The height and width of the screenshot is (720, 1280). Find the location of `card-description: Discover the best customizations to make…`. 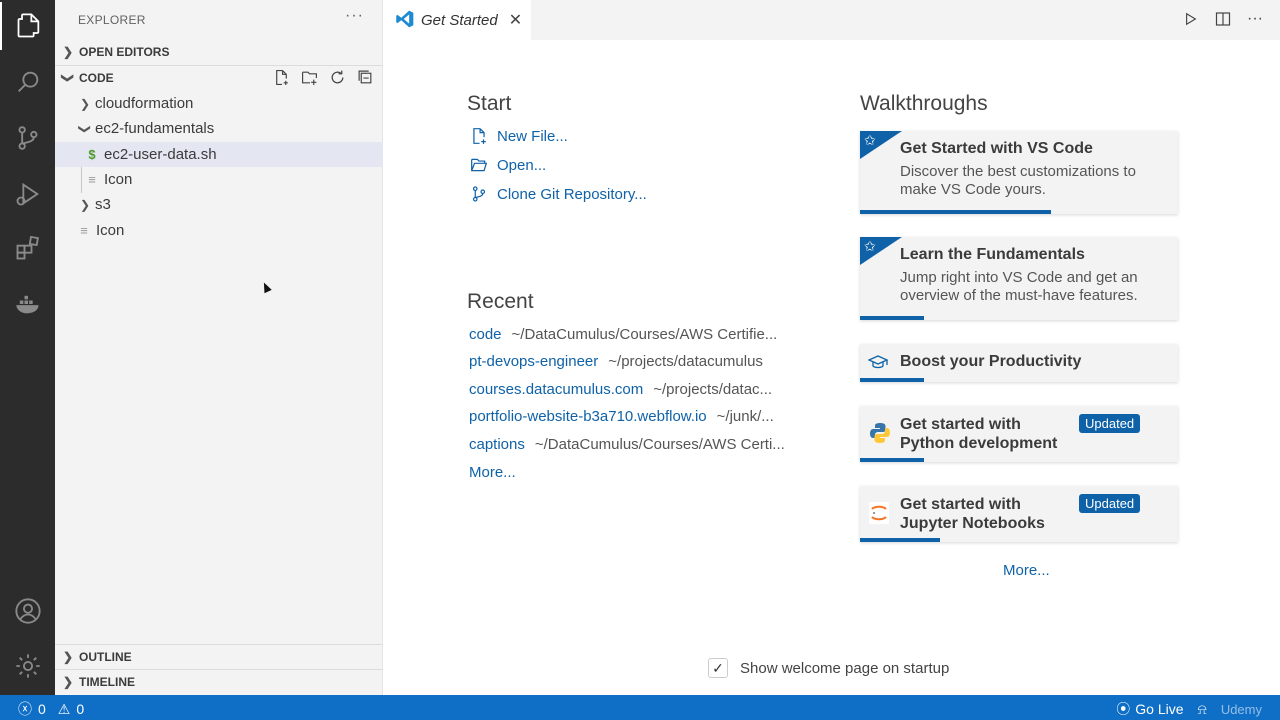

card-description: Discover the best customizations to make… is located at coordinates (1018, 180).